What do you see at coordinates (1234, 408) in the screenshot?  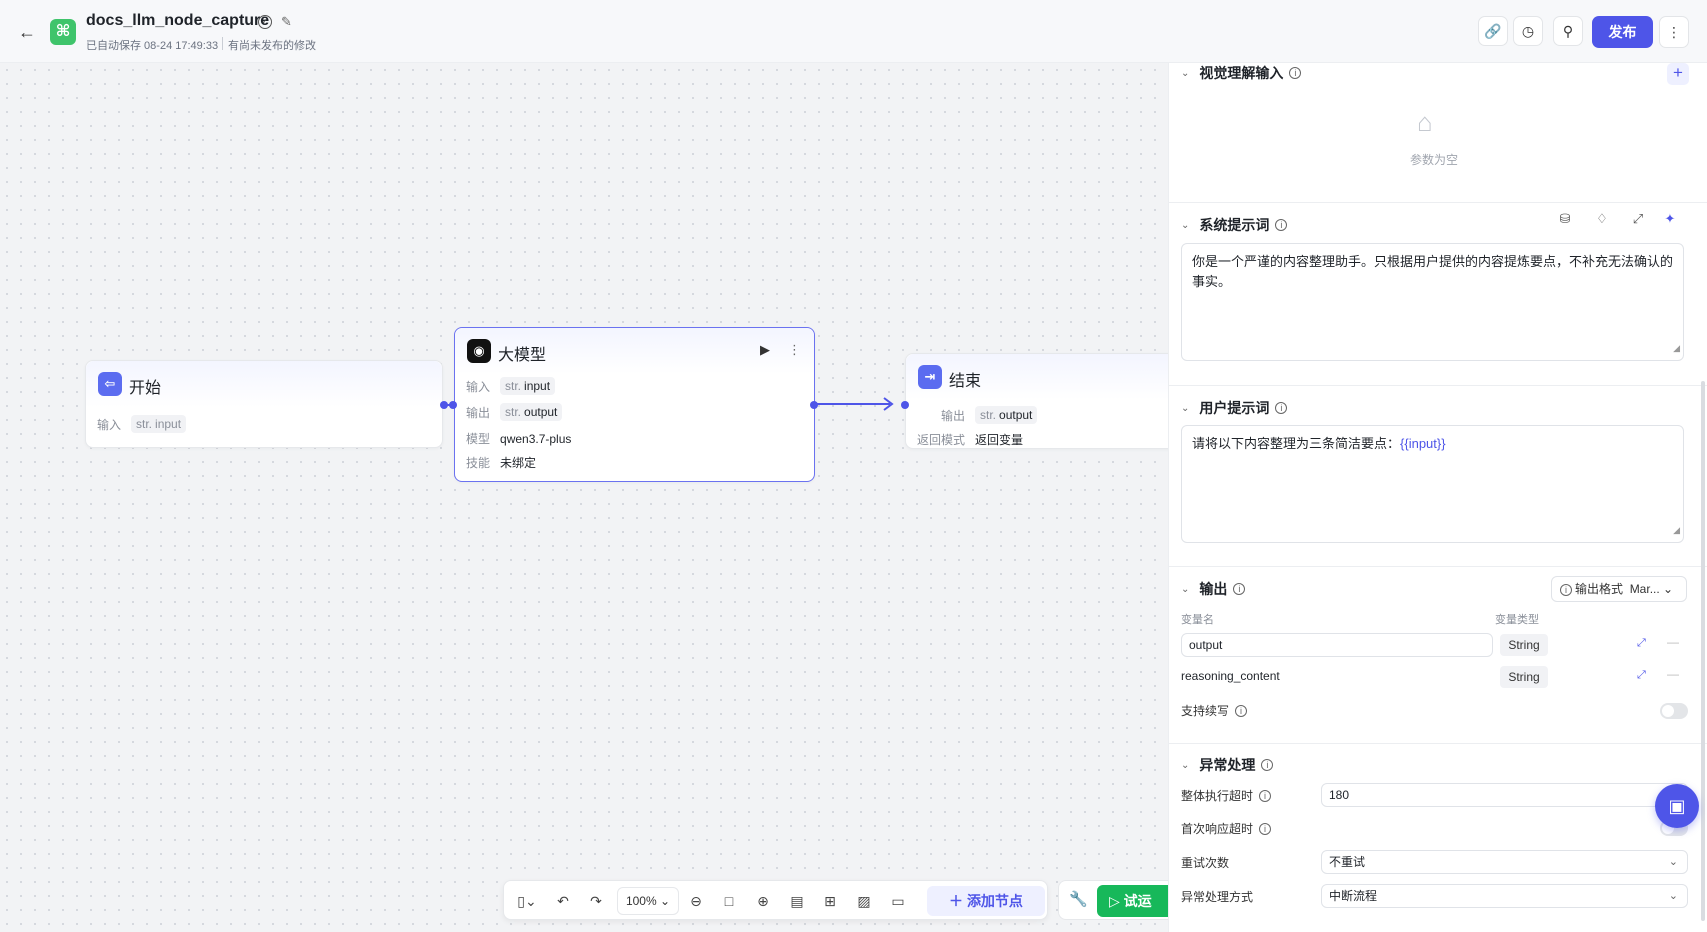 I see `user-prompt-header: ⌄ 用户提示词 i` at bounding box center [1234, 408].